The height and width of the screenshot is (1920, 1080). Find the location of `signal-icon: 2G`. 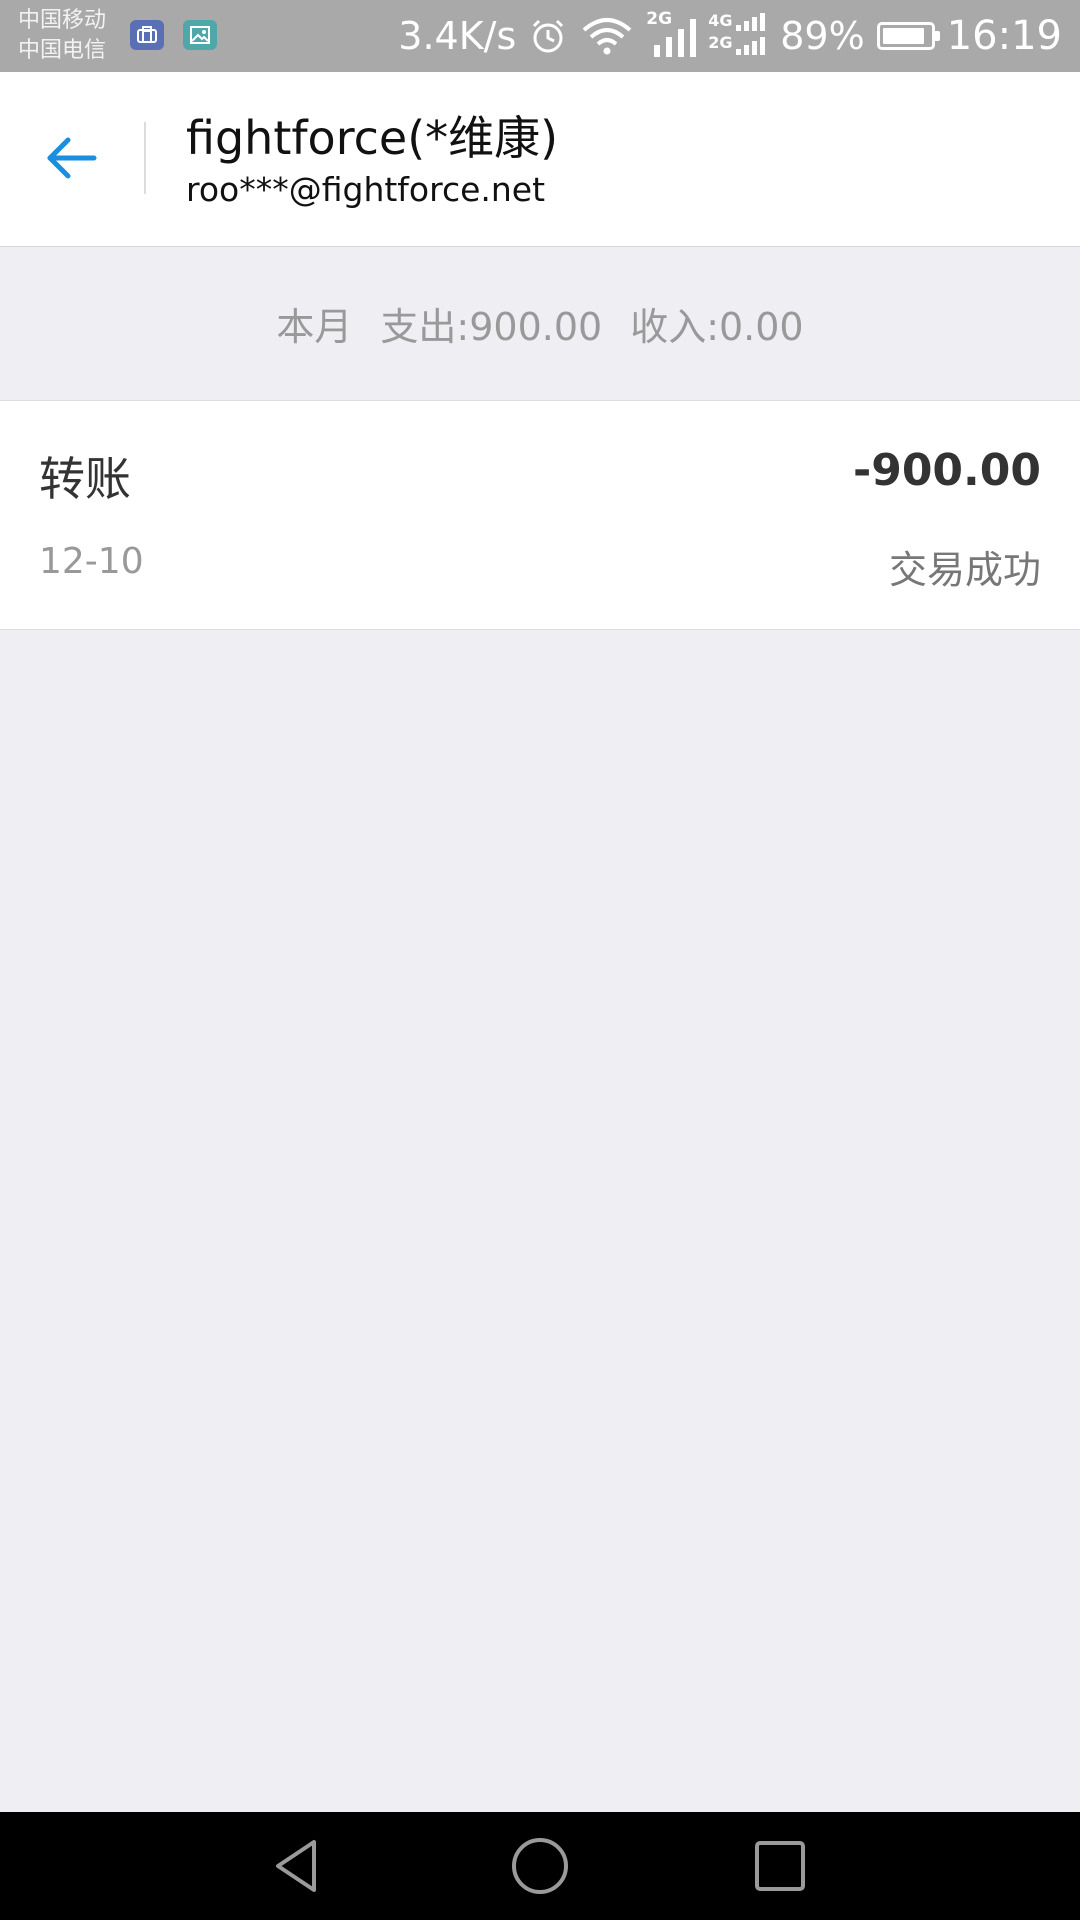

signal-icon: 2G is located at coordinates (671, 35).